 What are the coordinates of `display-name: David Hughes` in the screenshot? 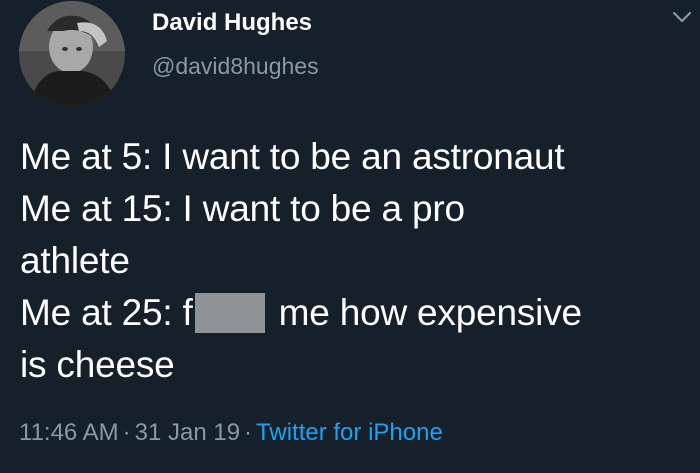 It's located at (232, 23).